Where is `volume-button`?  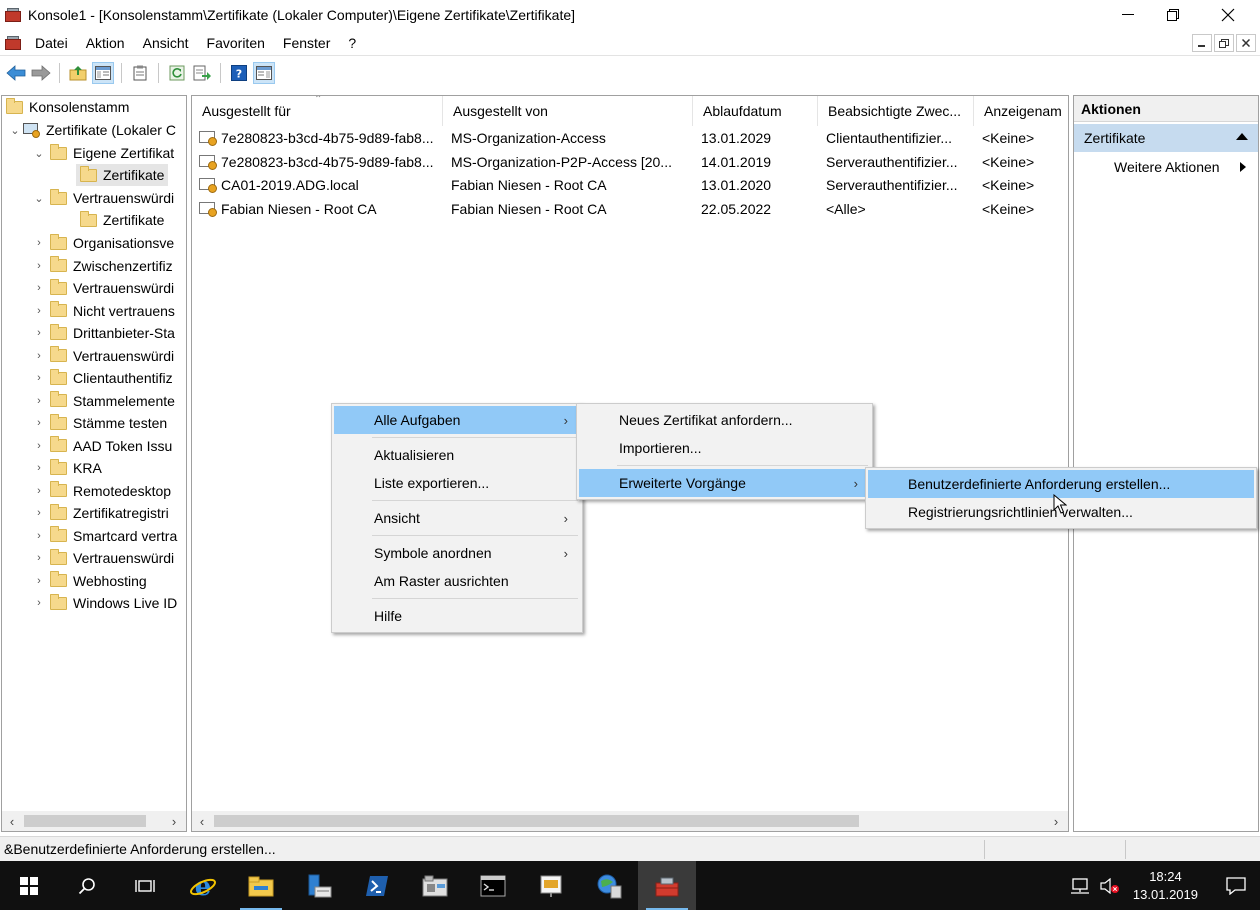 volume-button is located at coordinates (1110, 885).